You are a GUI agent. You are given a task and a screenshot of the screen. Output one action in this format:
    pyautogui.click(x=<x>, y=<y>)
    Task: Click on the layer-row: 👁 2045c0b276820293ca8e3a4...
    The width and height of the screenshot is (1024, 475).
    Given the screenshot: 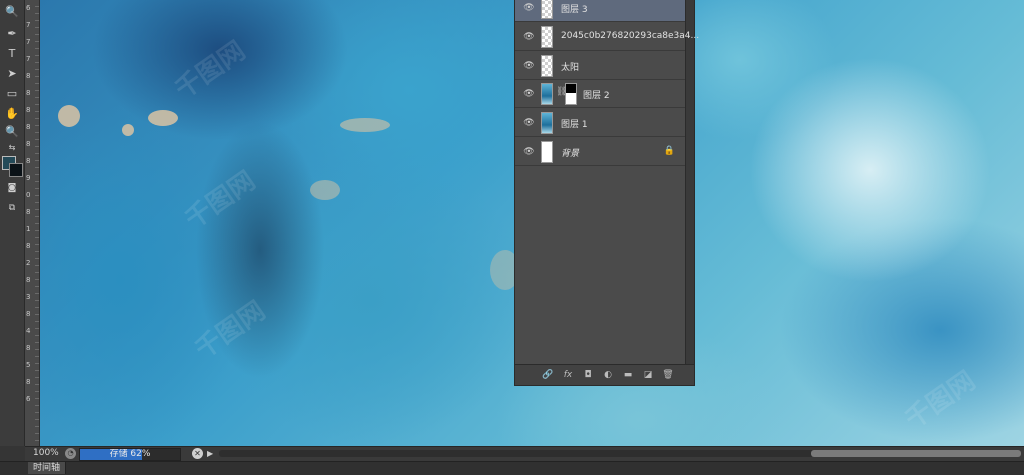 What is the action you would take?
    pyautogui.click(x=607, y=37)
    